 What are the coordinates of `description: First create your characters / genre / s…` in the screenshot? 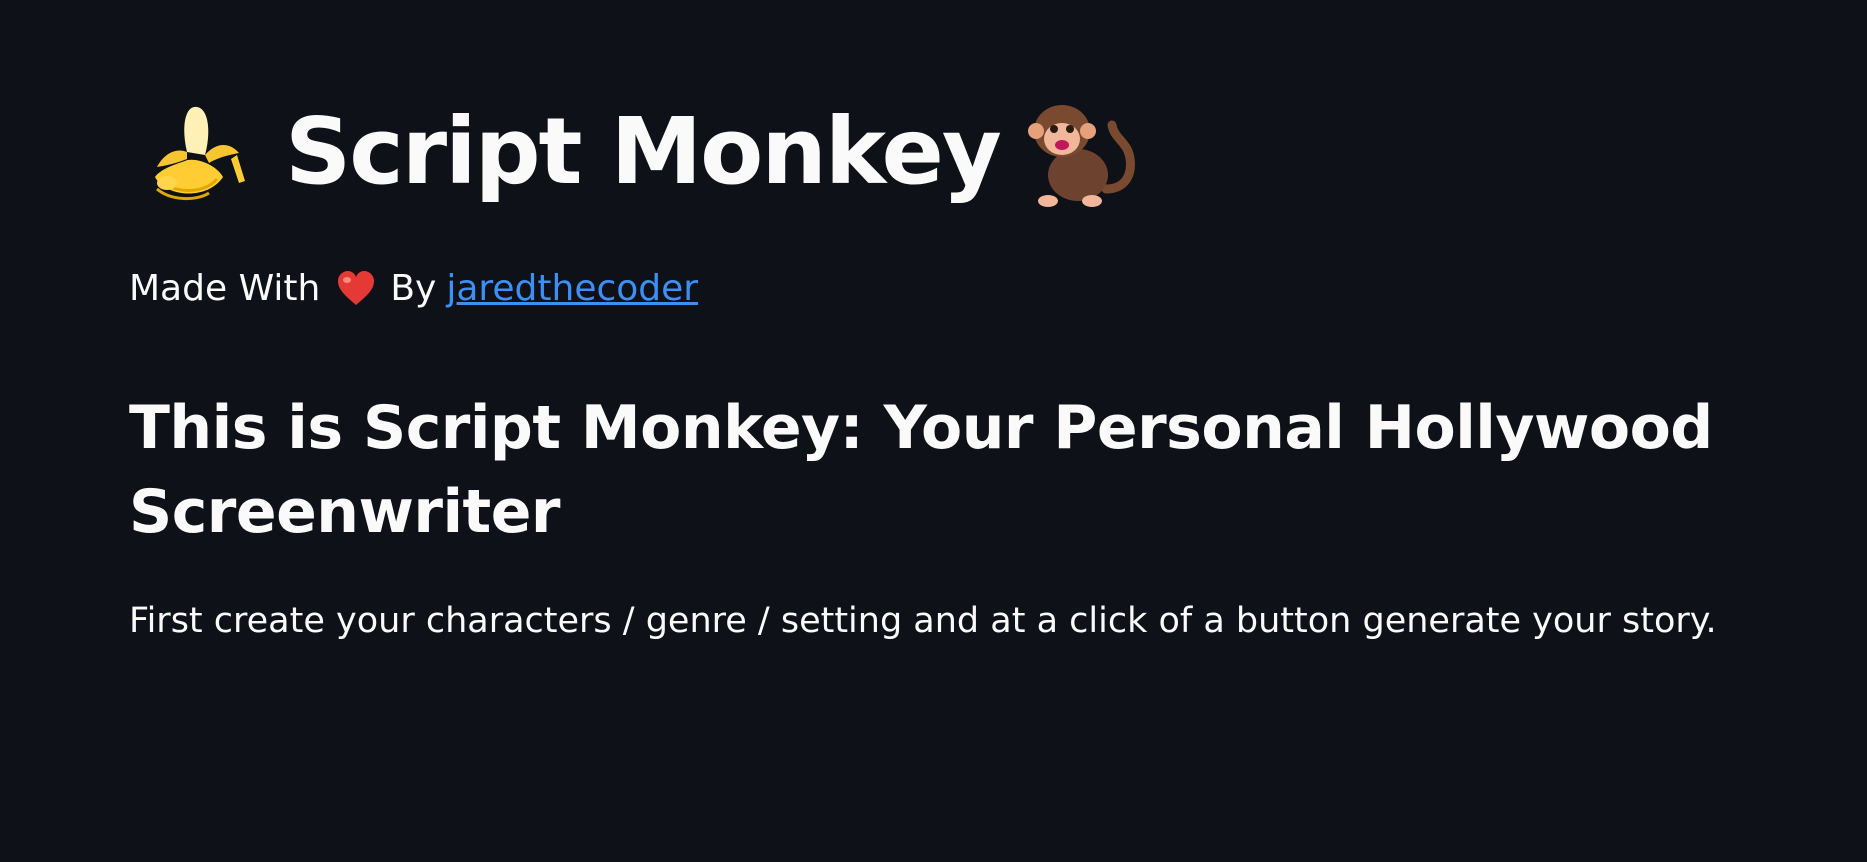 It's located at (923, 621).